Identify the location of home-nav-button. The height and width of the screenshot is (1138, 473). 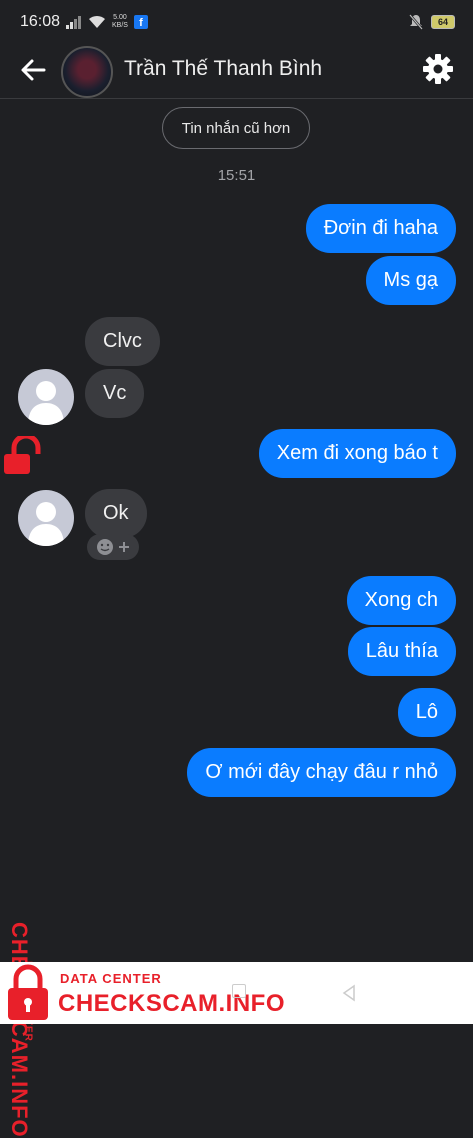
(239, 991).